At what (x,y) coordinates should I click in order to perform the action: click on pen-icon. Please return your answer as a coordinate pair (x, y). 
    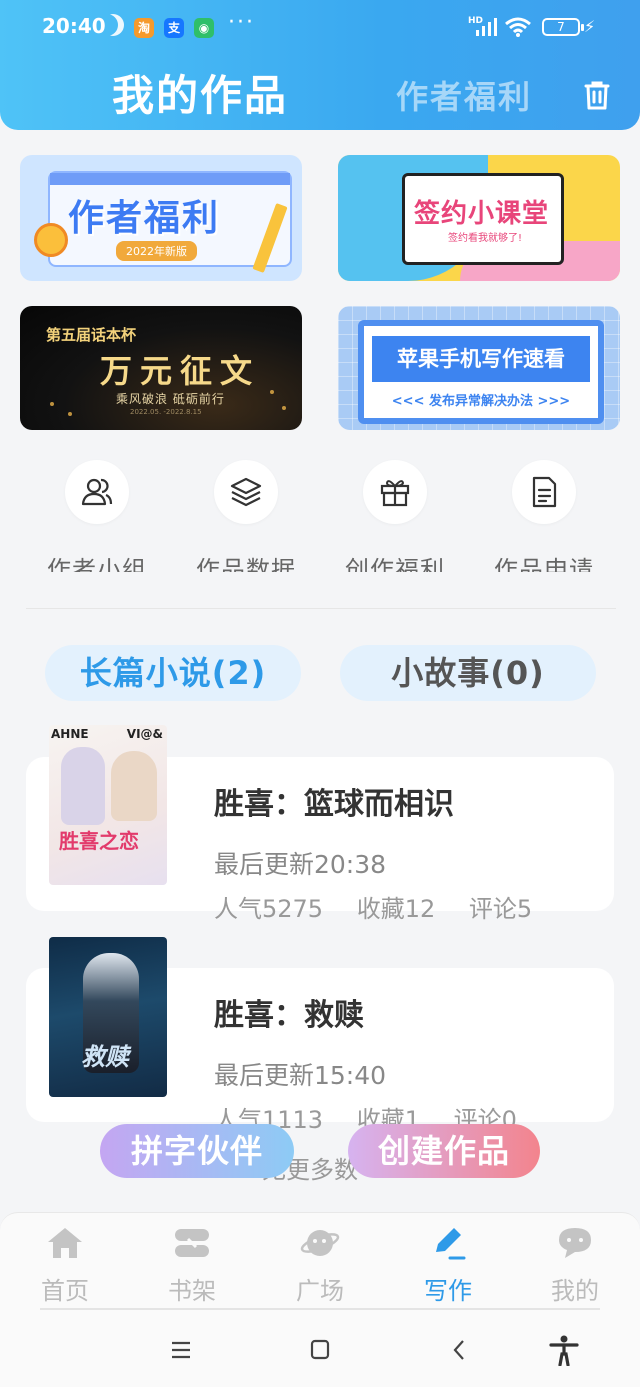
    Looking at the image, I should click on (451, 1244).